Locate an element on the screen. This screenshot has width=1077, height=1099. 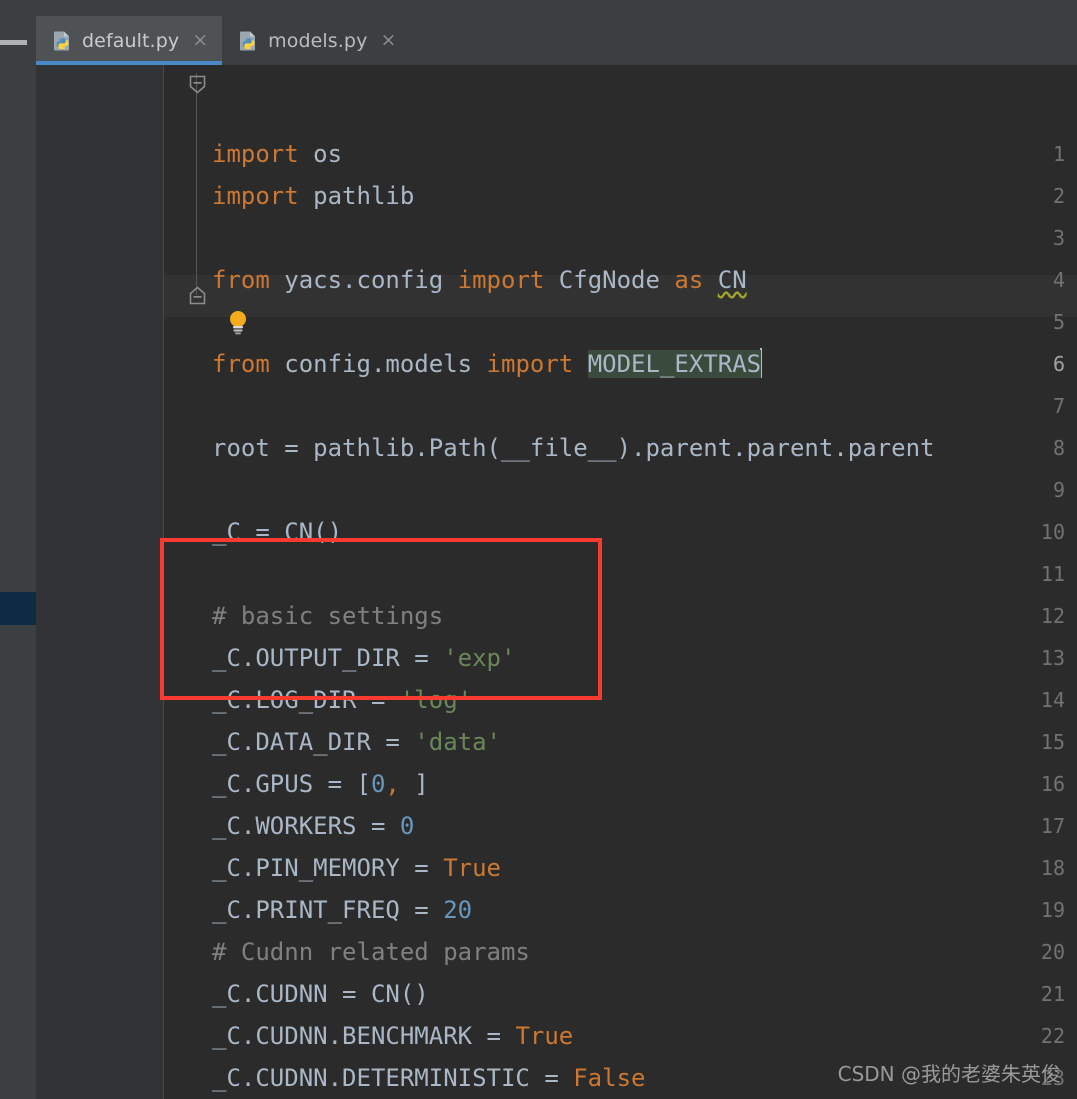
minus-icon is located at coordinates (13, 42).